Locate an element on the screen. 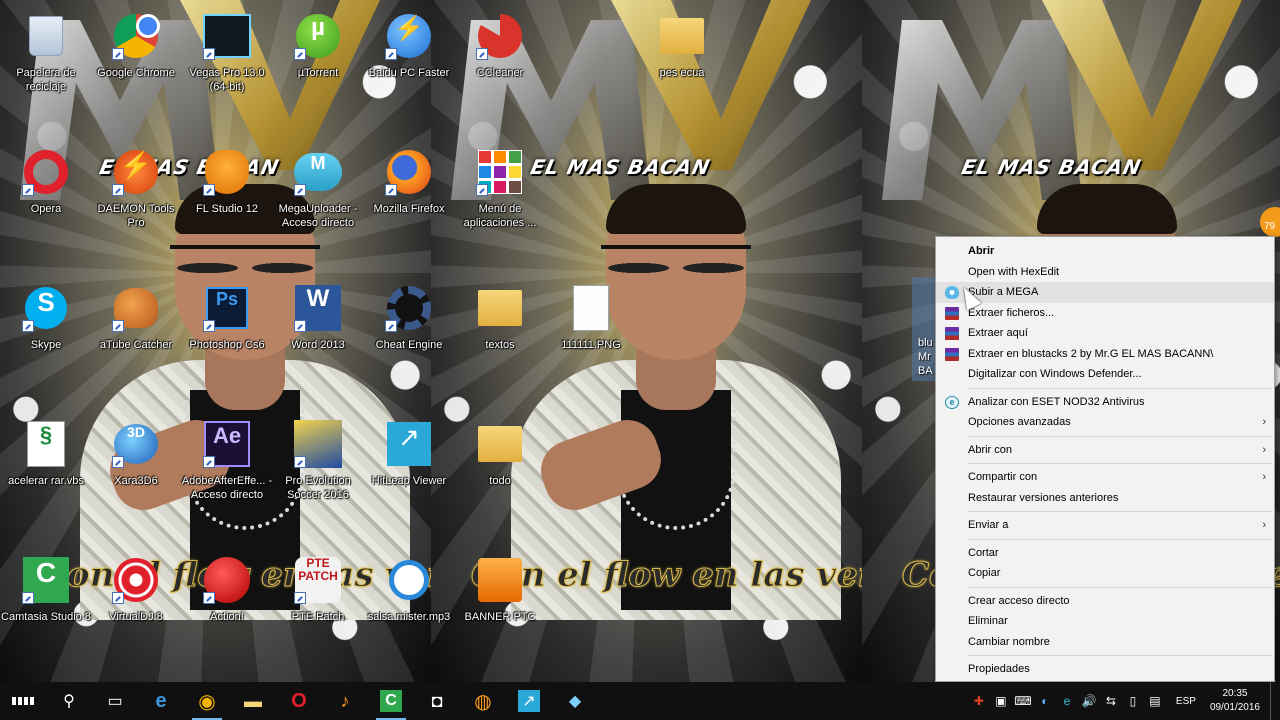 The width and height of the screenshot is (1280, 720). desktop-icon-pes: Pro Evolution Soccer 2016 is located at coordinates (318, 461).